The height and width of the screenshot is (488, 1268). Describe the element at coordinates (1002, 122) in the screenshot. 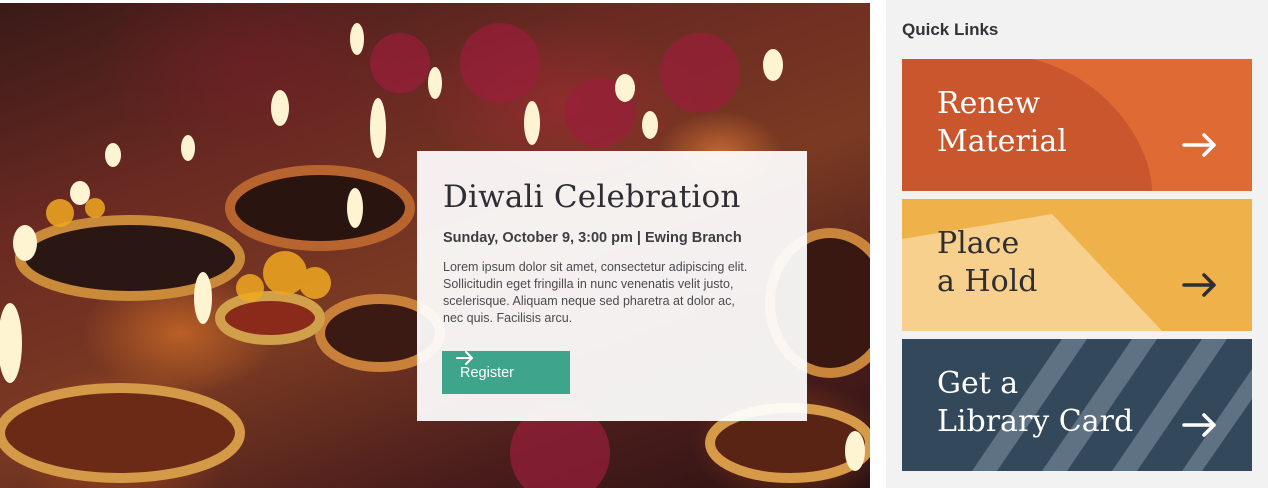

I see `renew-material-label: Renew Material` at that location.